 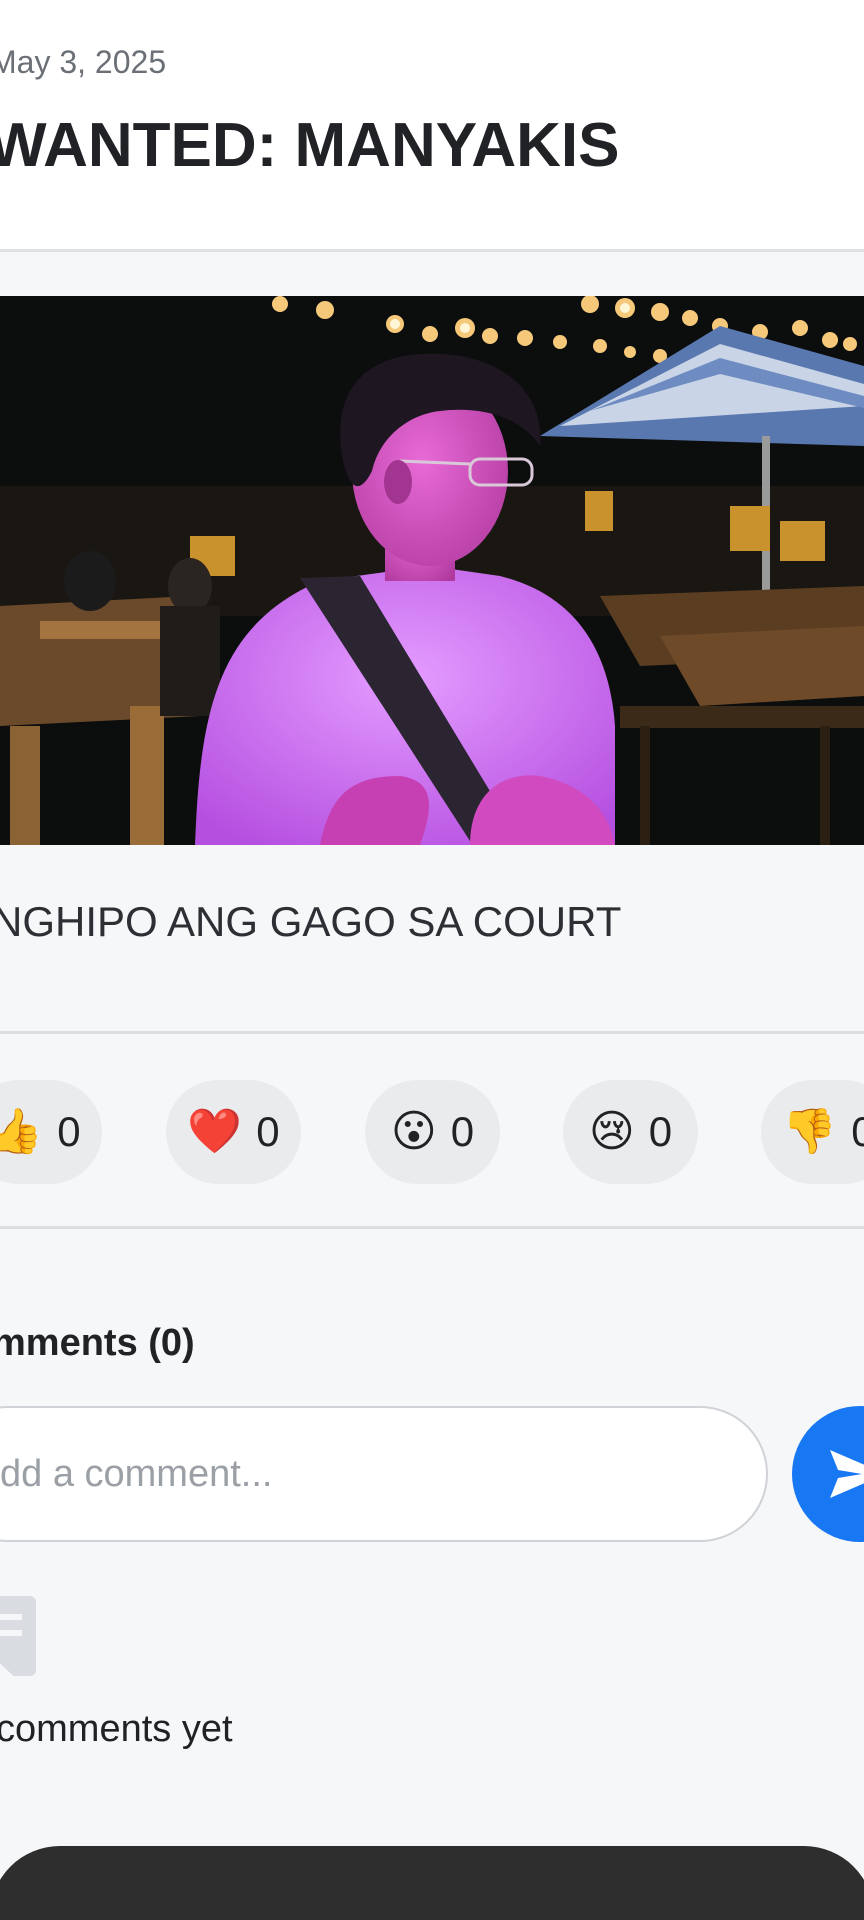 I want to click on reaction-heart-button: ❤️ 0, so click(x=233, y=1132).